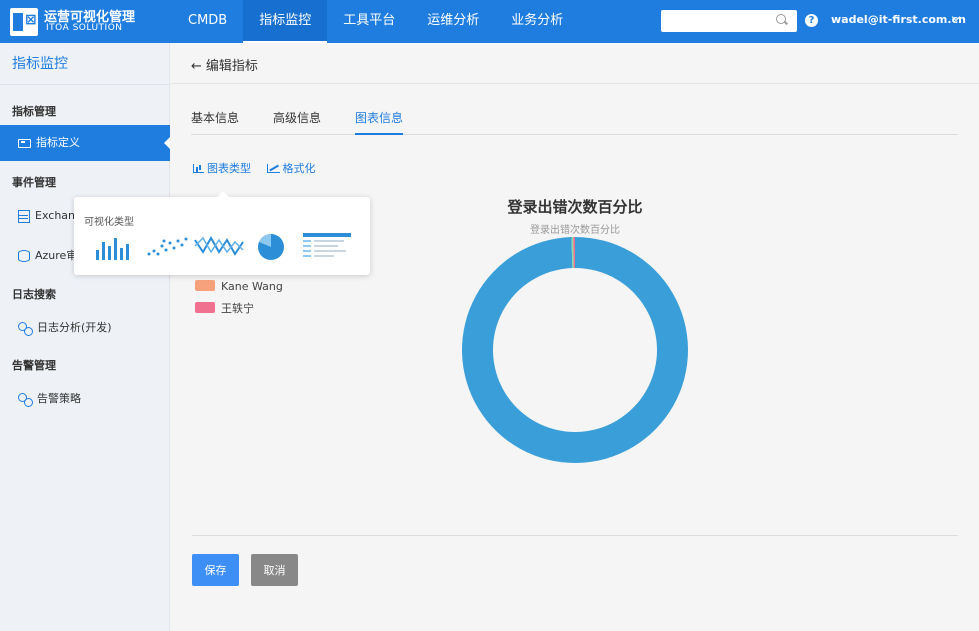 The width and height of the screenshot is (979, 631). I want to click on server-icon, so click(24, 216).